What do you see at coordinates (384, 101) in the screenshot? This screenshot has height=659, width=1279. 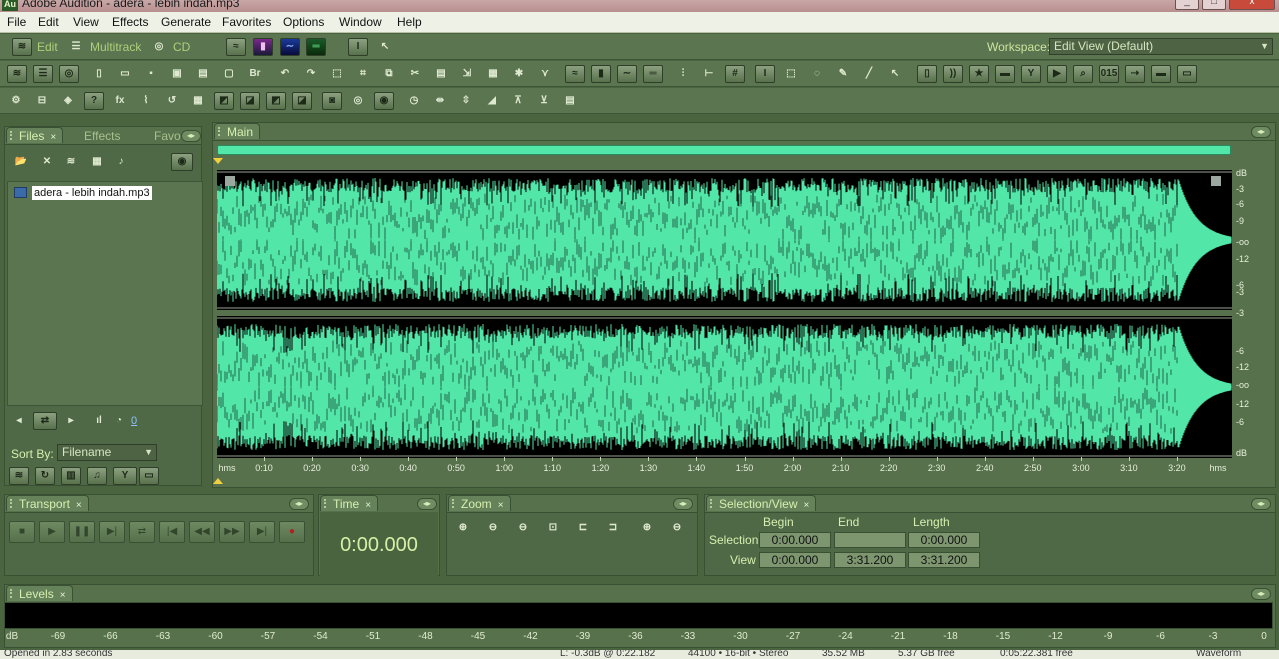 I see `record-fx-icon: ◉` at bounding box center [384, 101].